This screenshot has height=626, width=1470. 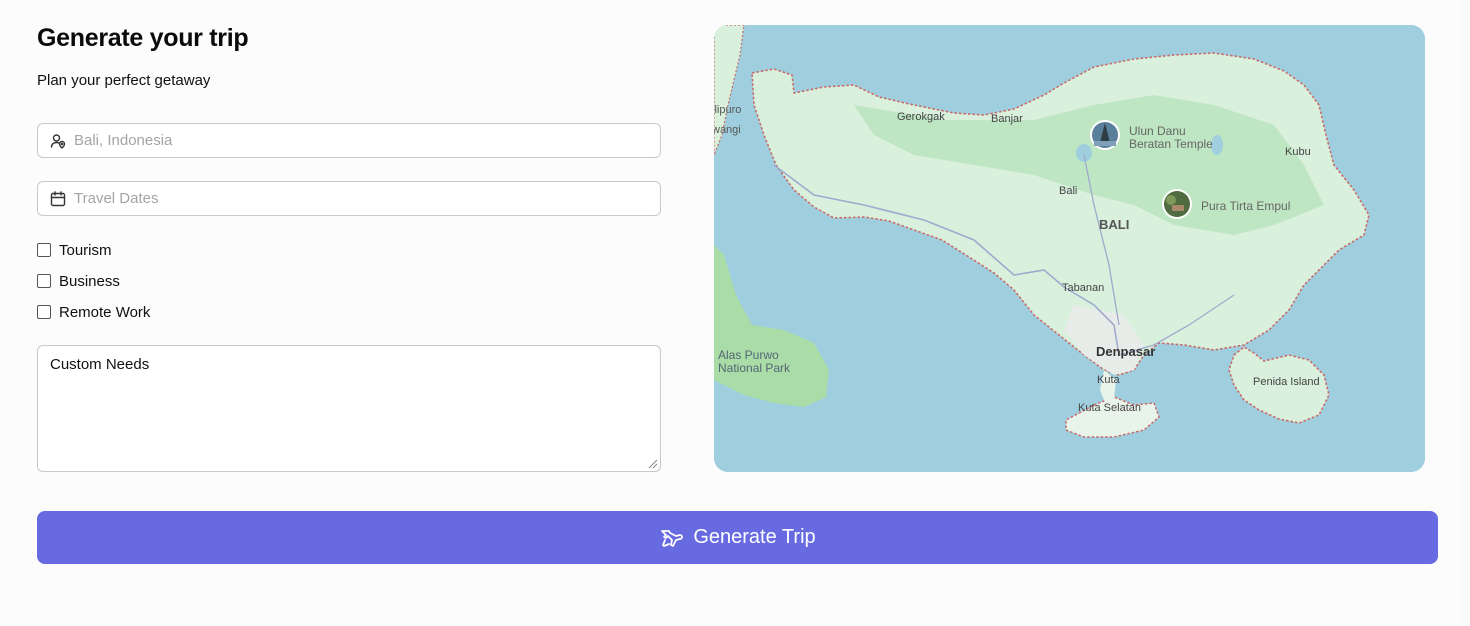 I want to click on trip-purpose-group: Tourism Business Remote Work, so click(x=93, y=286).